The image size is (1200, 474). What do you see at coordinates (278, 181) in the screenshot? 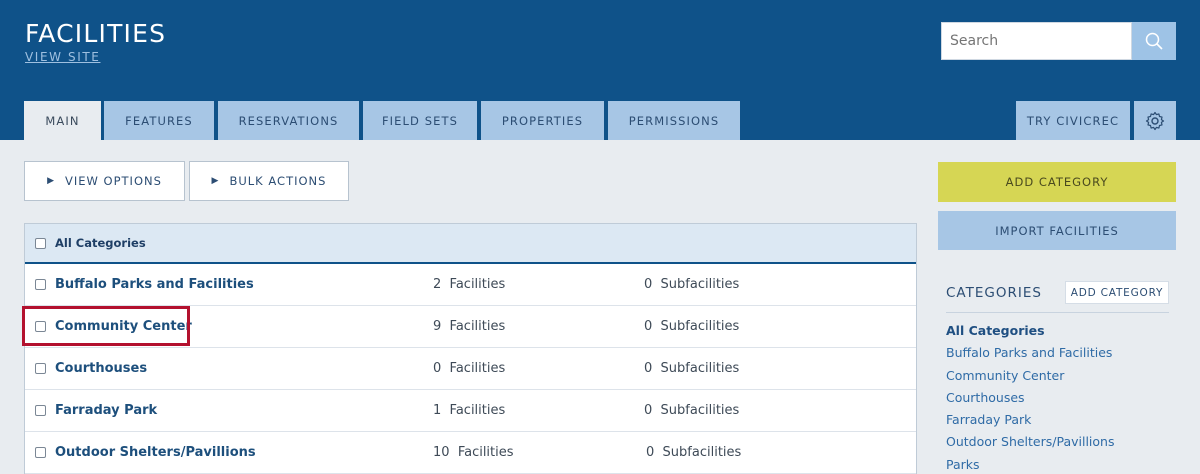
I see `bulk-actions-label: BULK ACTIONS` at bounding box center [278, 181].